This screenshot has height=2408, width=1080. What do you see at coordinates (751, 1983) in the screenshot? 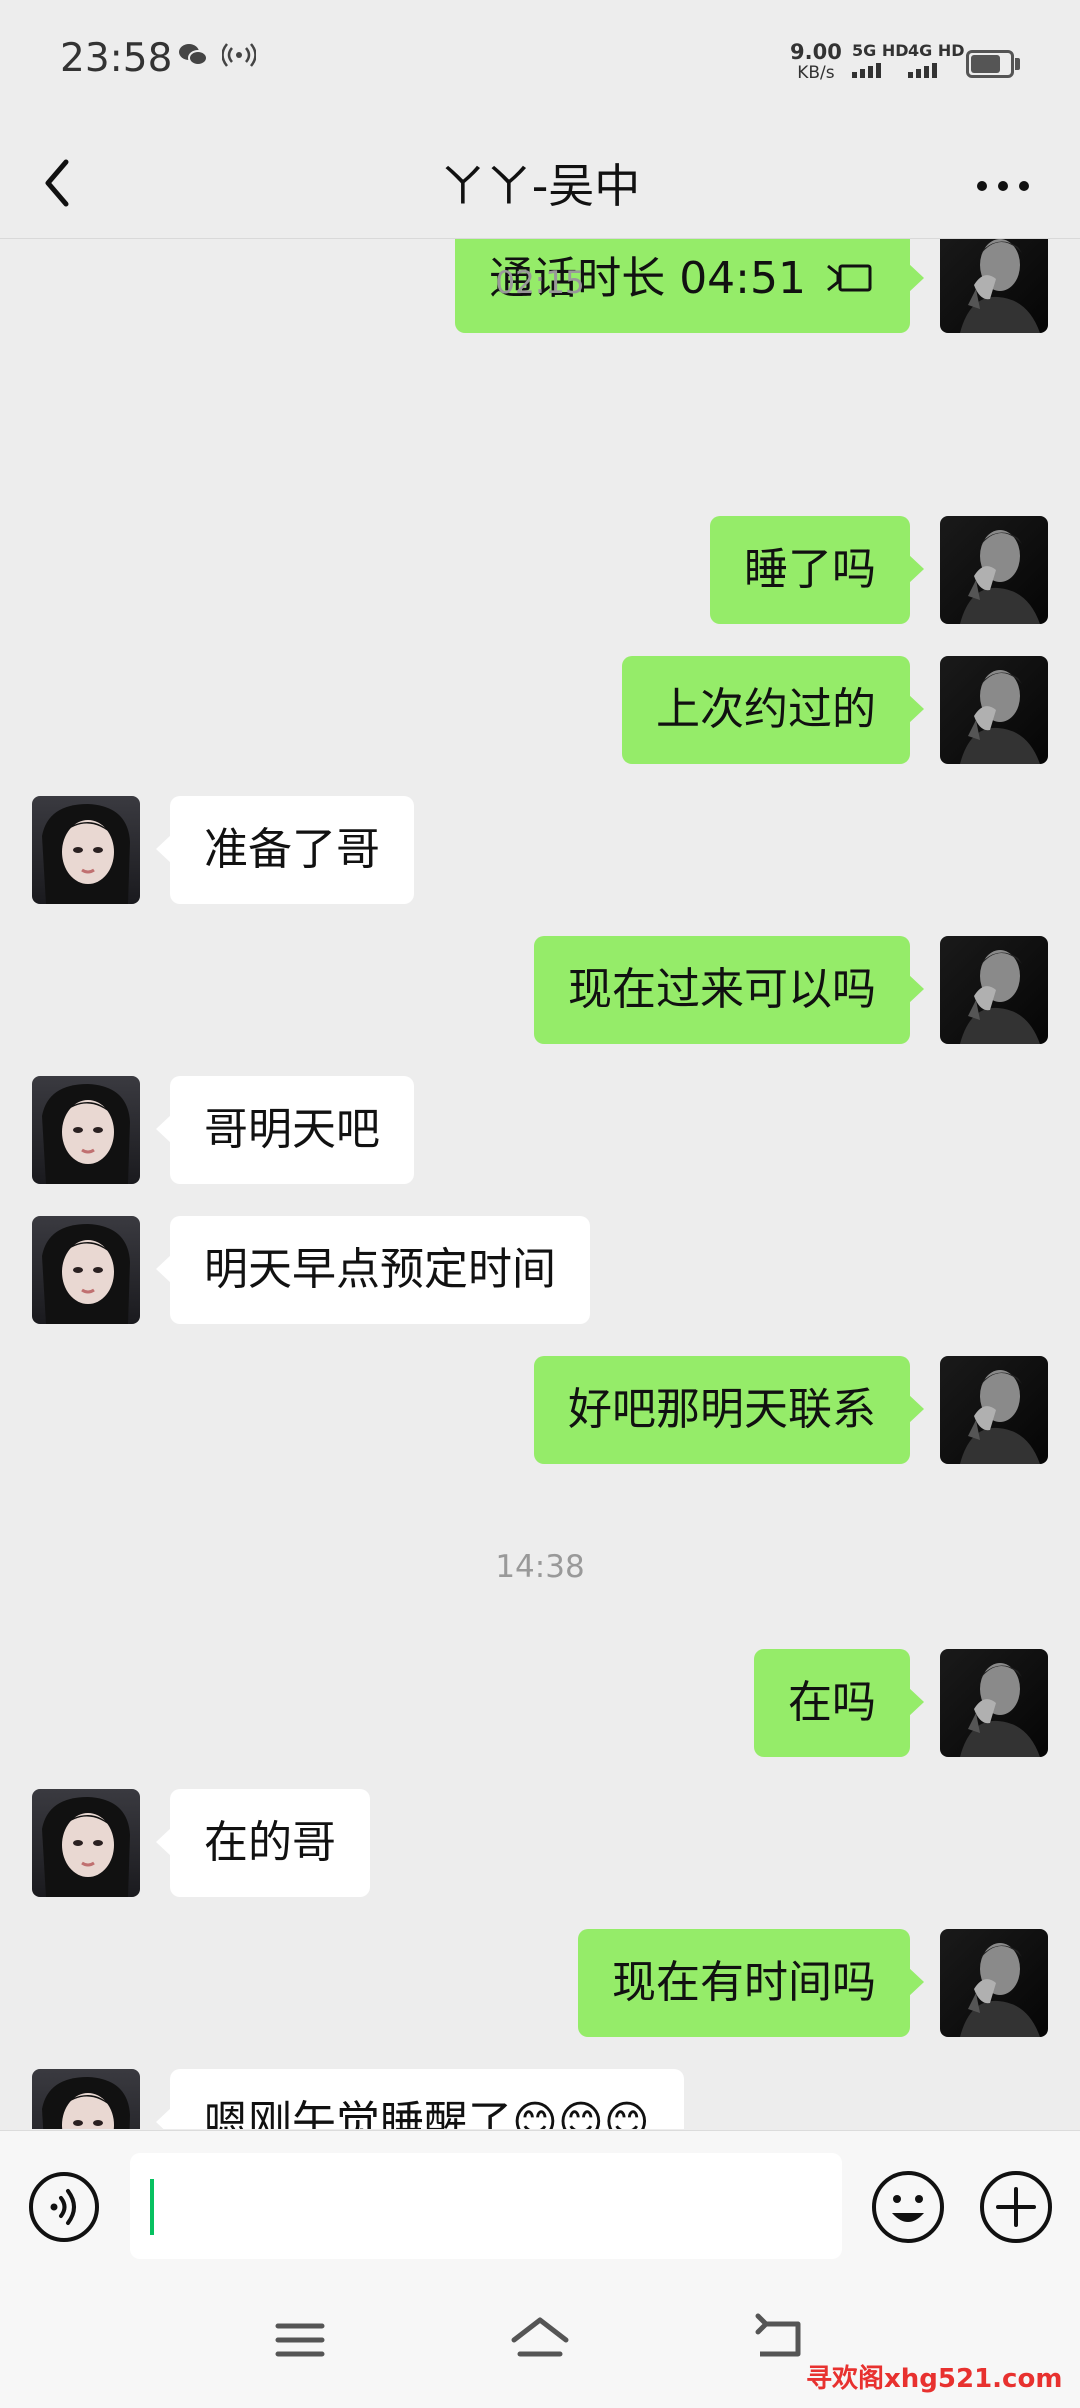
I see `message-bubble-sent: 现在有时间吗` at bounding box center [751, 1983].